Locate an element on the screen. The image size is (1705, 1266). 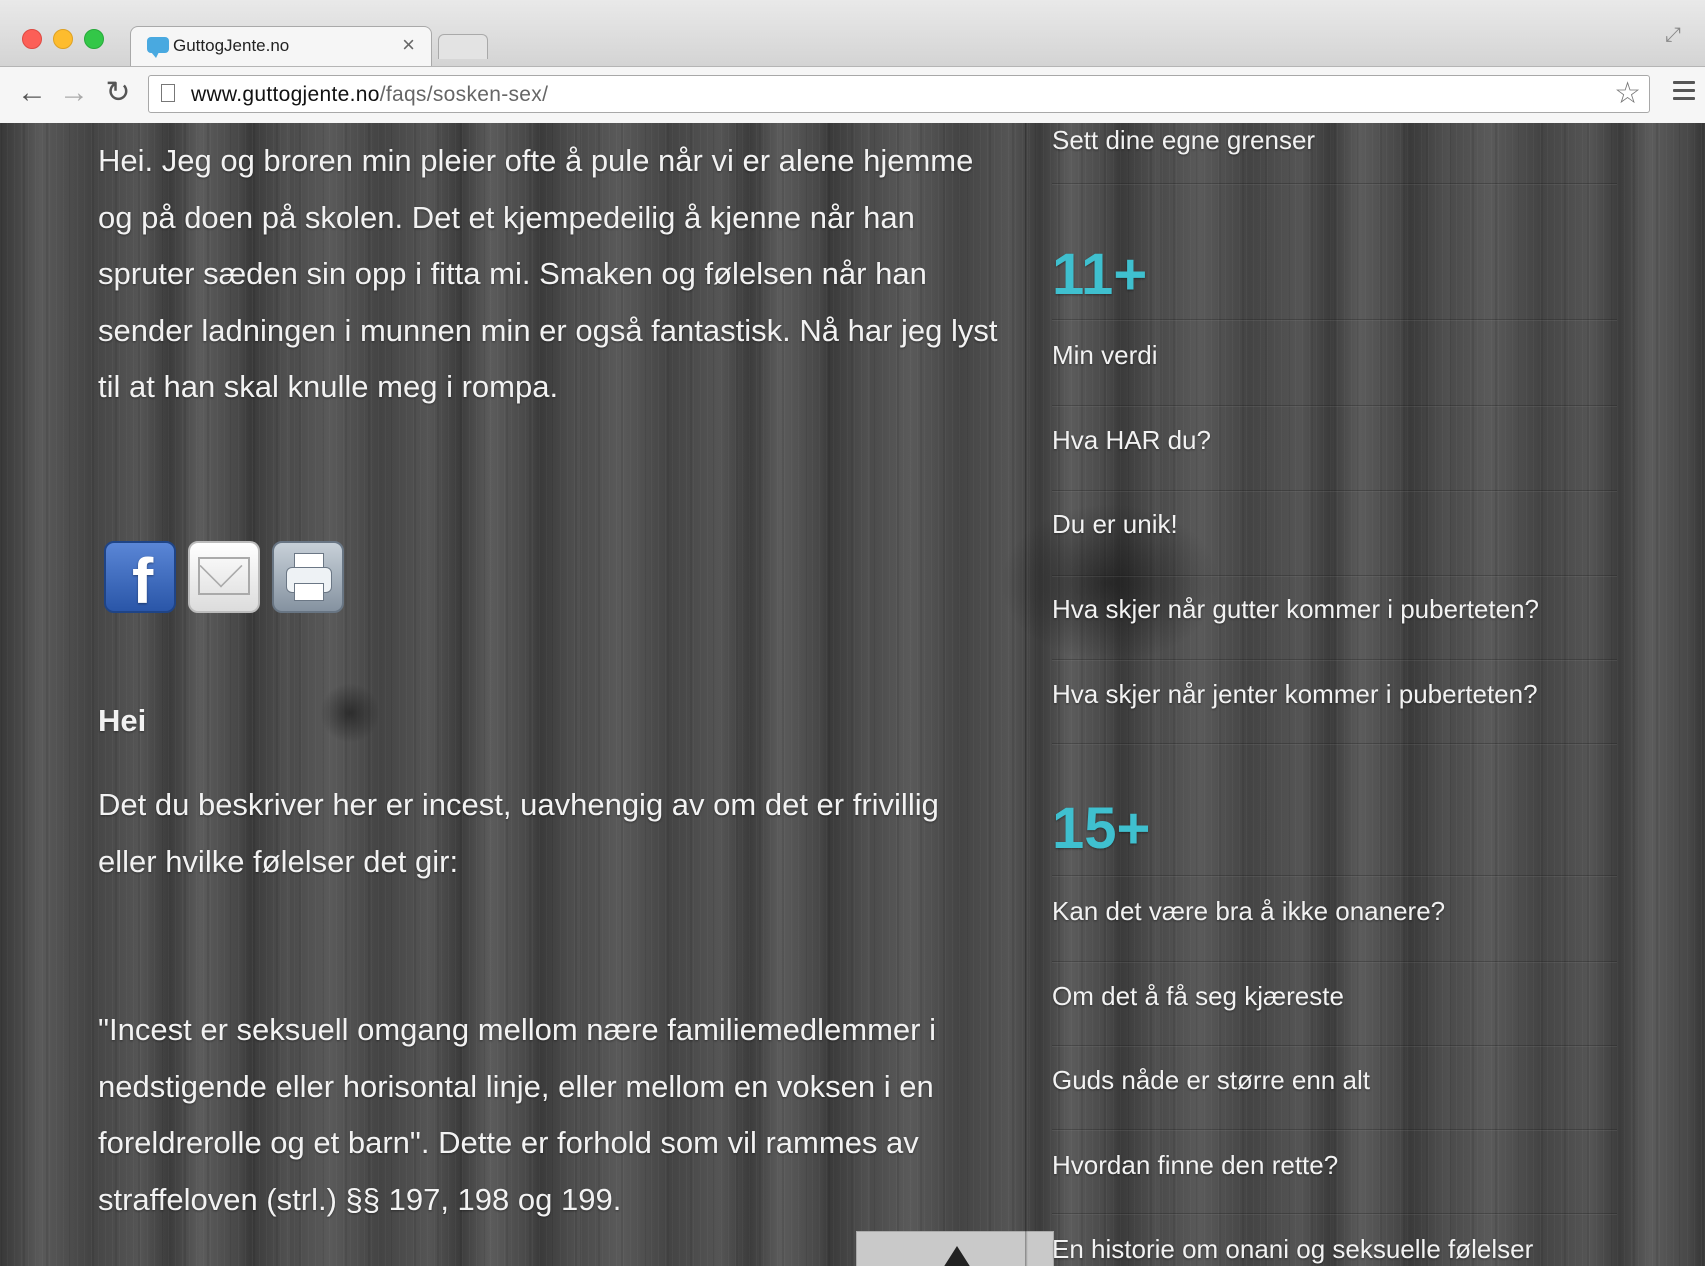
email-share-button is located at coordinates (224, 577).